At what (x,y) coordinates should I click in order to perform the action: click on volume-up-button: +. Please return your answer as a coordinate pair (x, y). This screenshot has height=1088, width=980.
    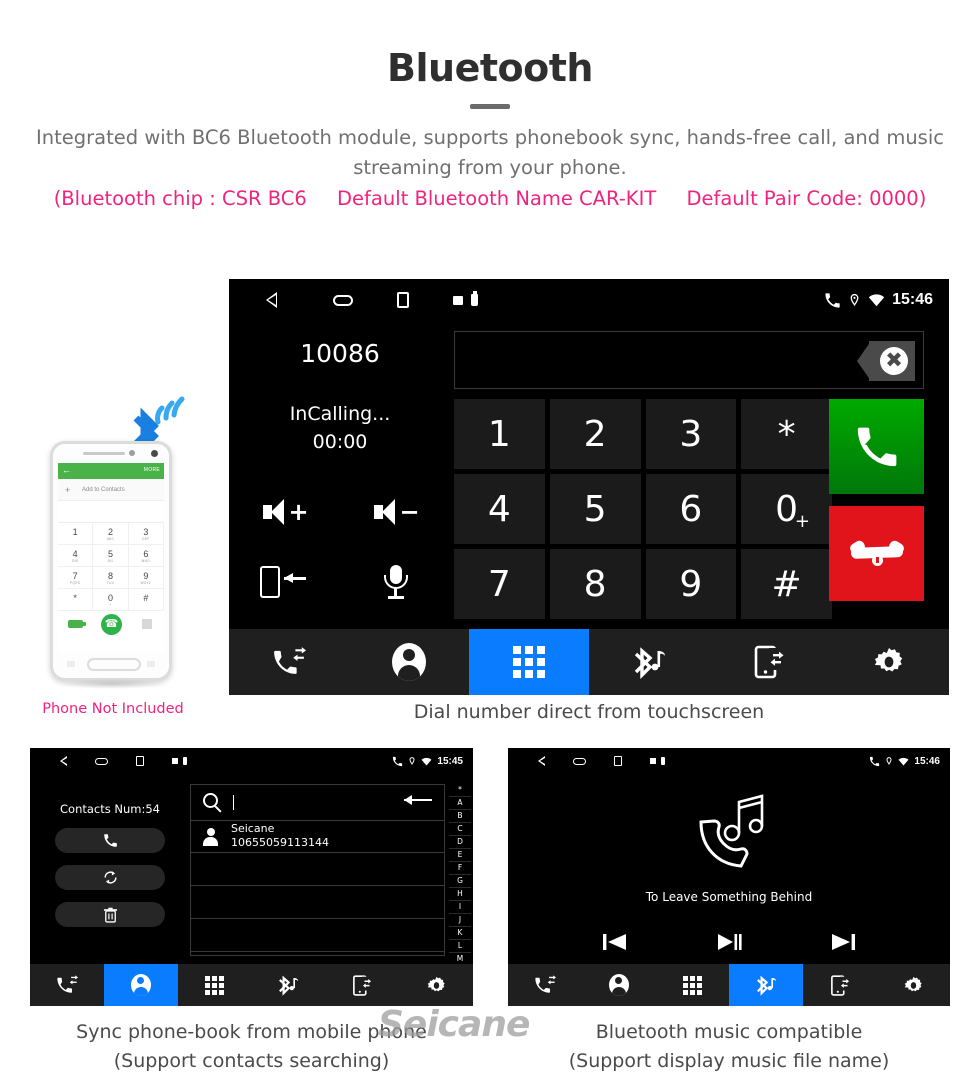
    Looking at the image, I should click on (284, 512).